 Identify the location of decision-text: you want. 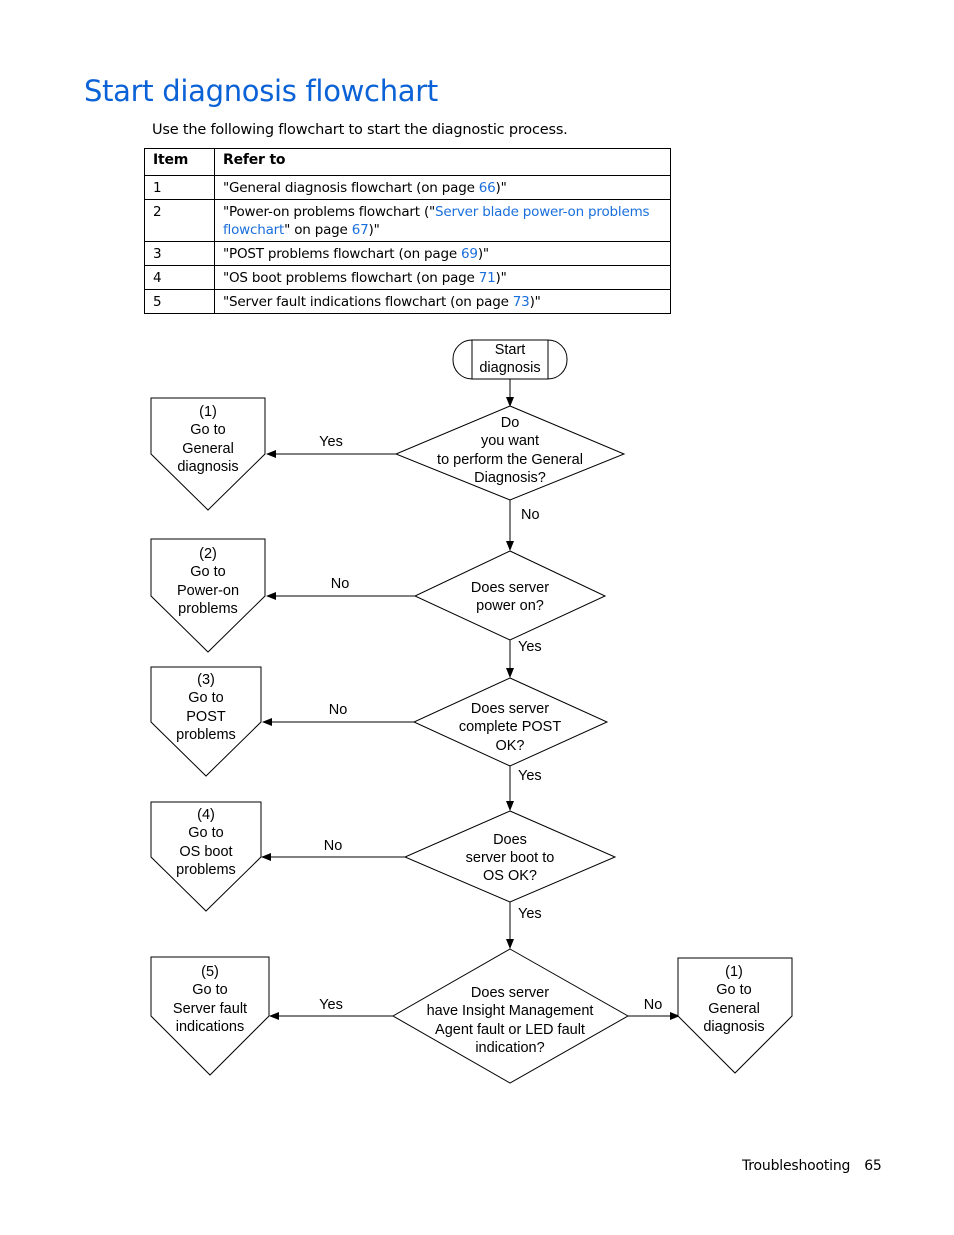
(510, 441).